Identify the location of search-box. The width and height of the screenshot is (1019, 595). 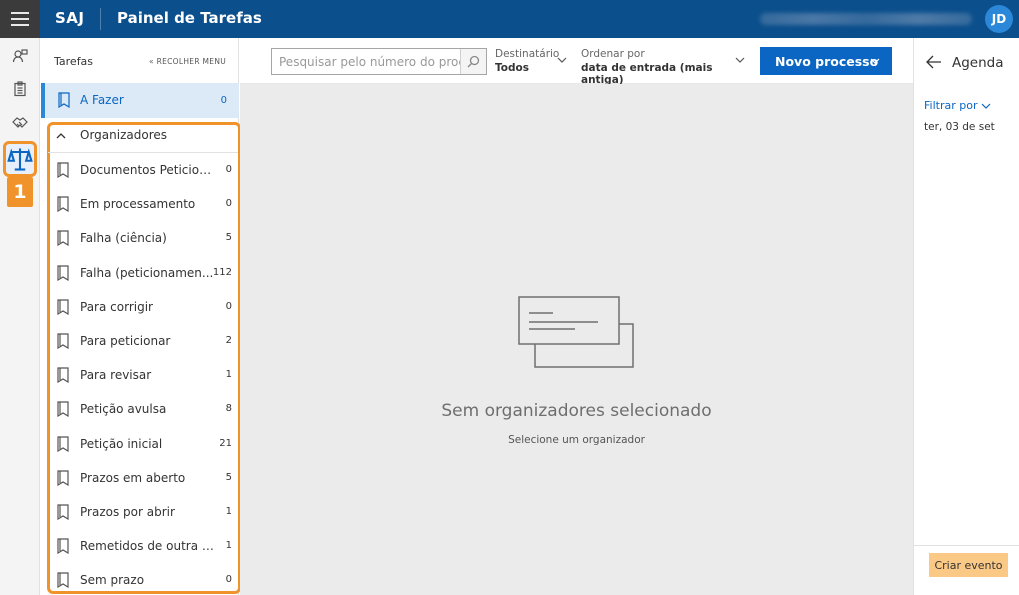
(379, 61).